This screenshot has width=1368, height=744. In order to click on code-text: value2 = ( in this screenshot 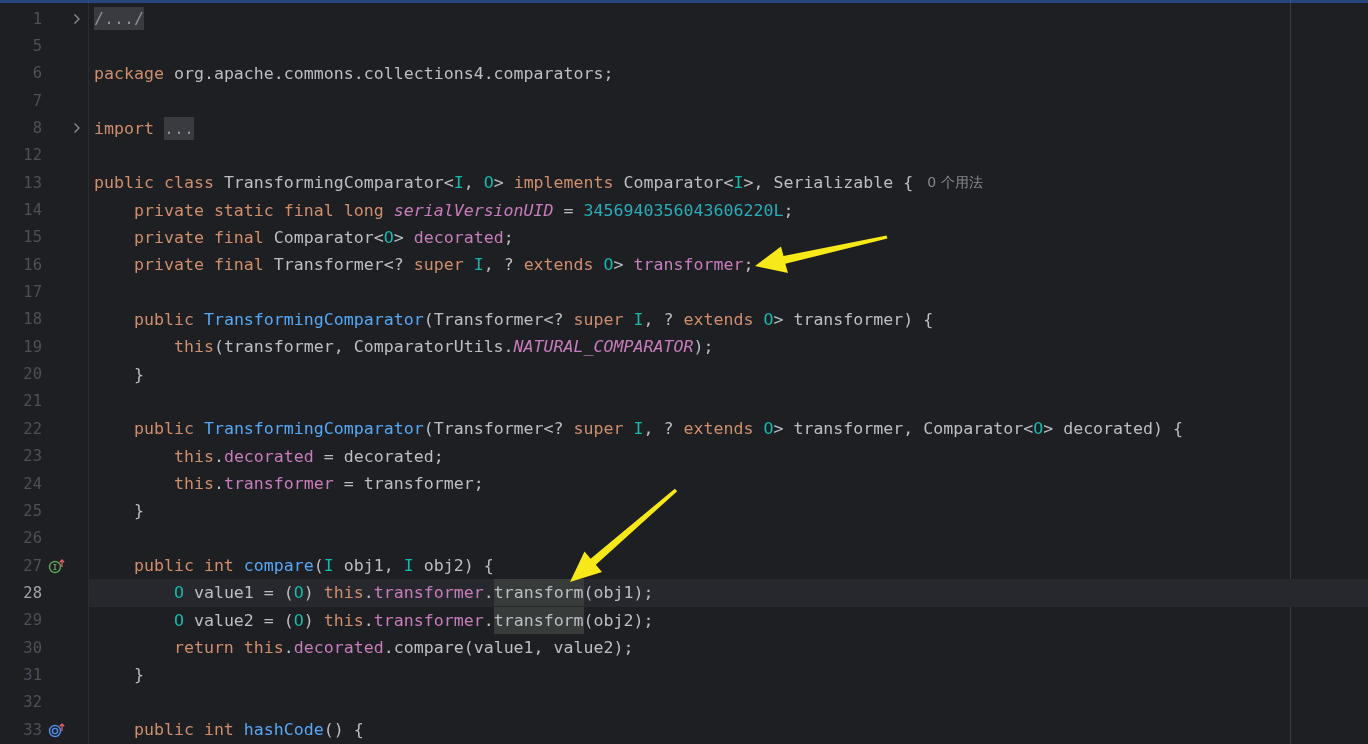, I will do `click(243, 620)`.